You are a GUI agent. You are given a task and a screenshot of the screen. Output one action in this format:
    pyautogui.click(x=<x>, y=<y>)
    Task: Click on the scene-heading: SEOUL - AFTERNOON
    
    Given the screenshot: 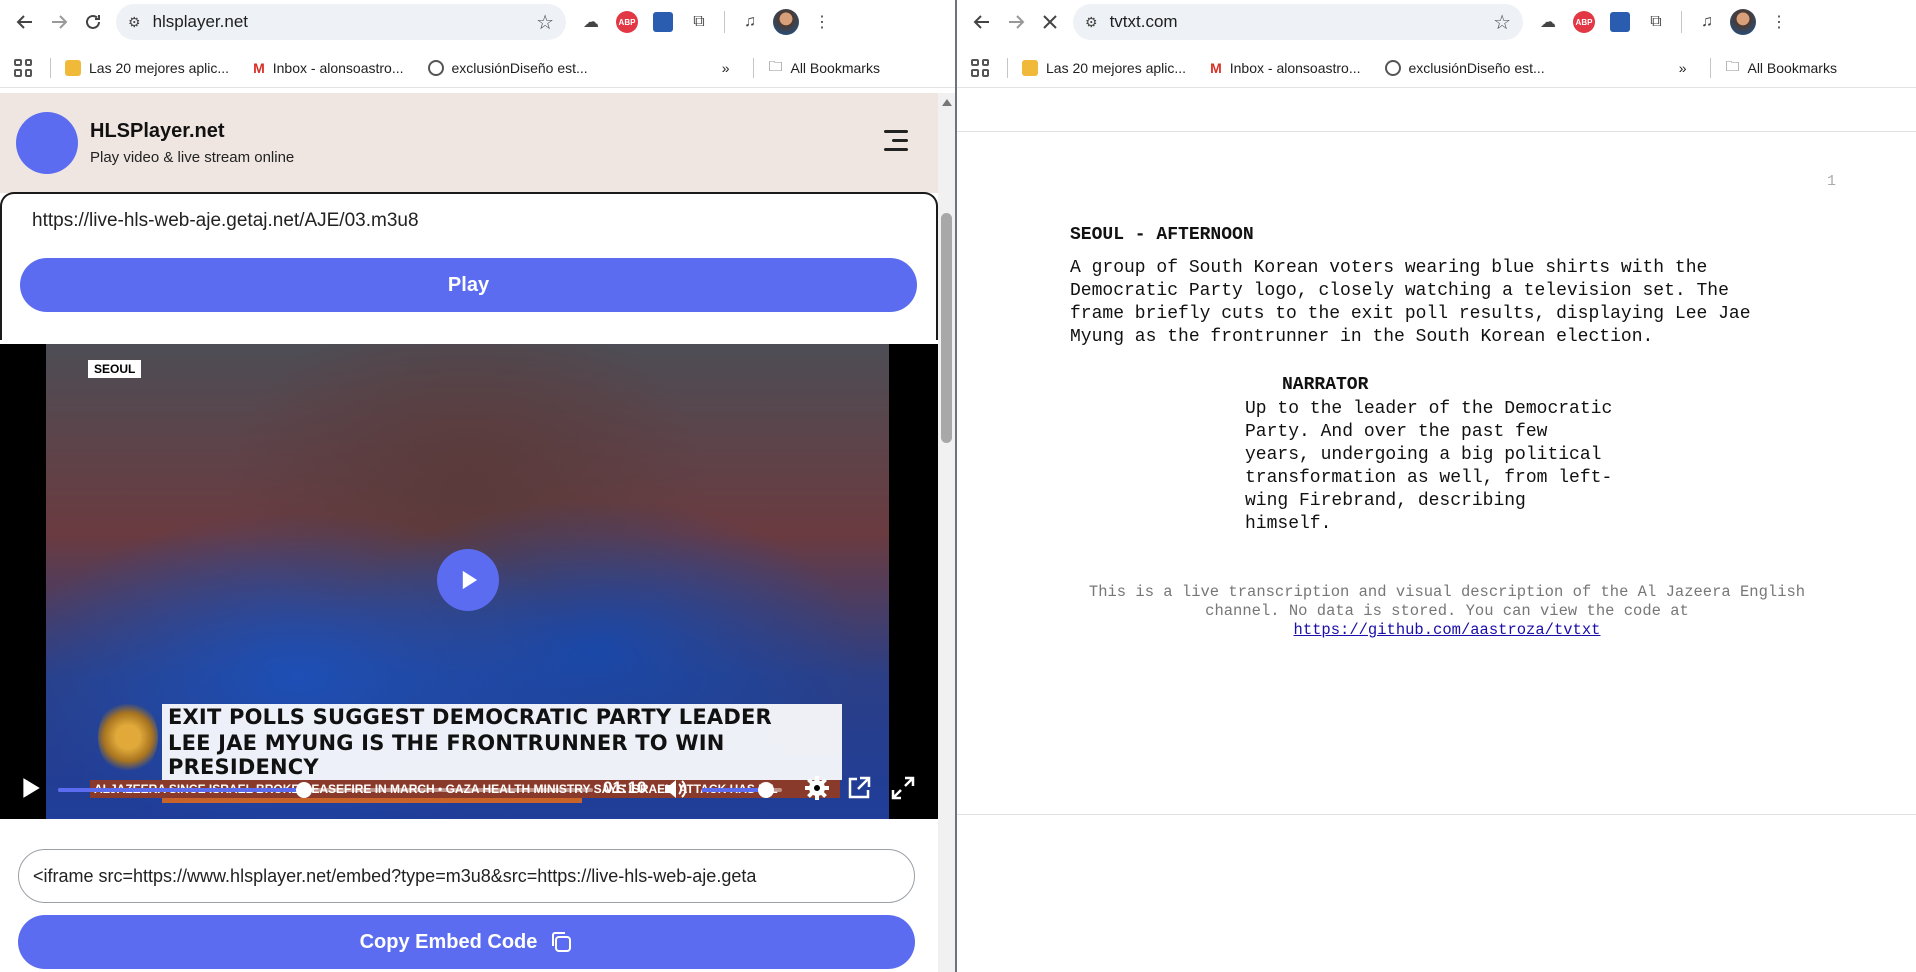 What is the action you would take?
    pyautogui.click(x=1162, y=235)
    